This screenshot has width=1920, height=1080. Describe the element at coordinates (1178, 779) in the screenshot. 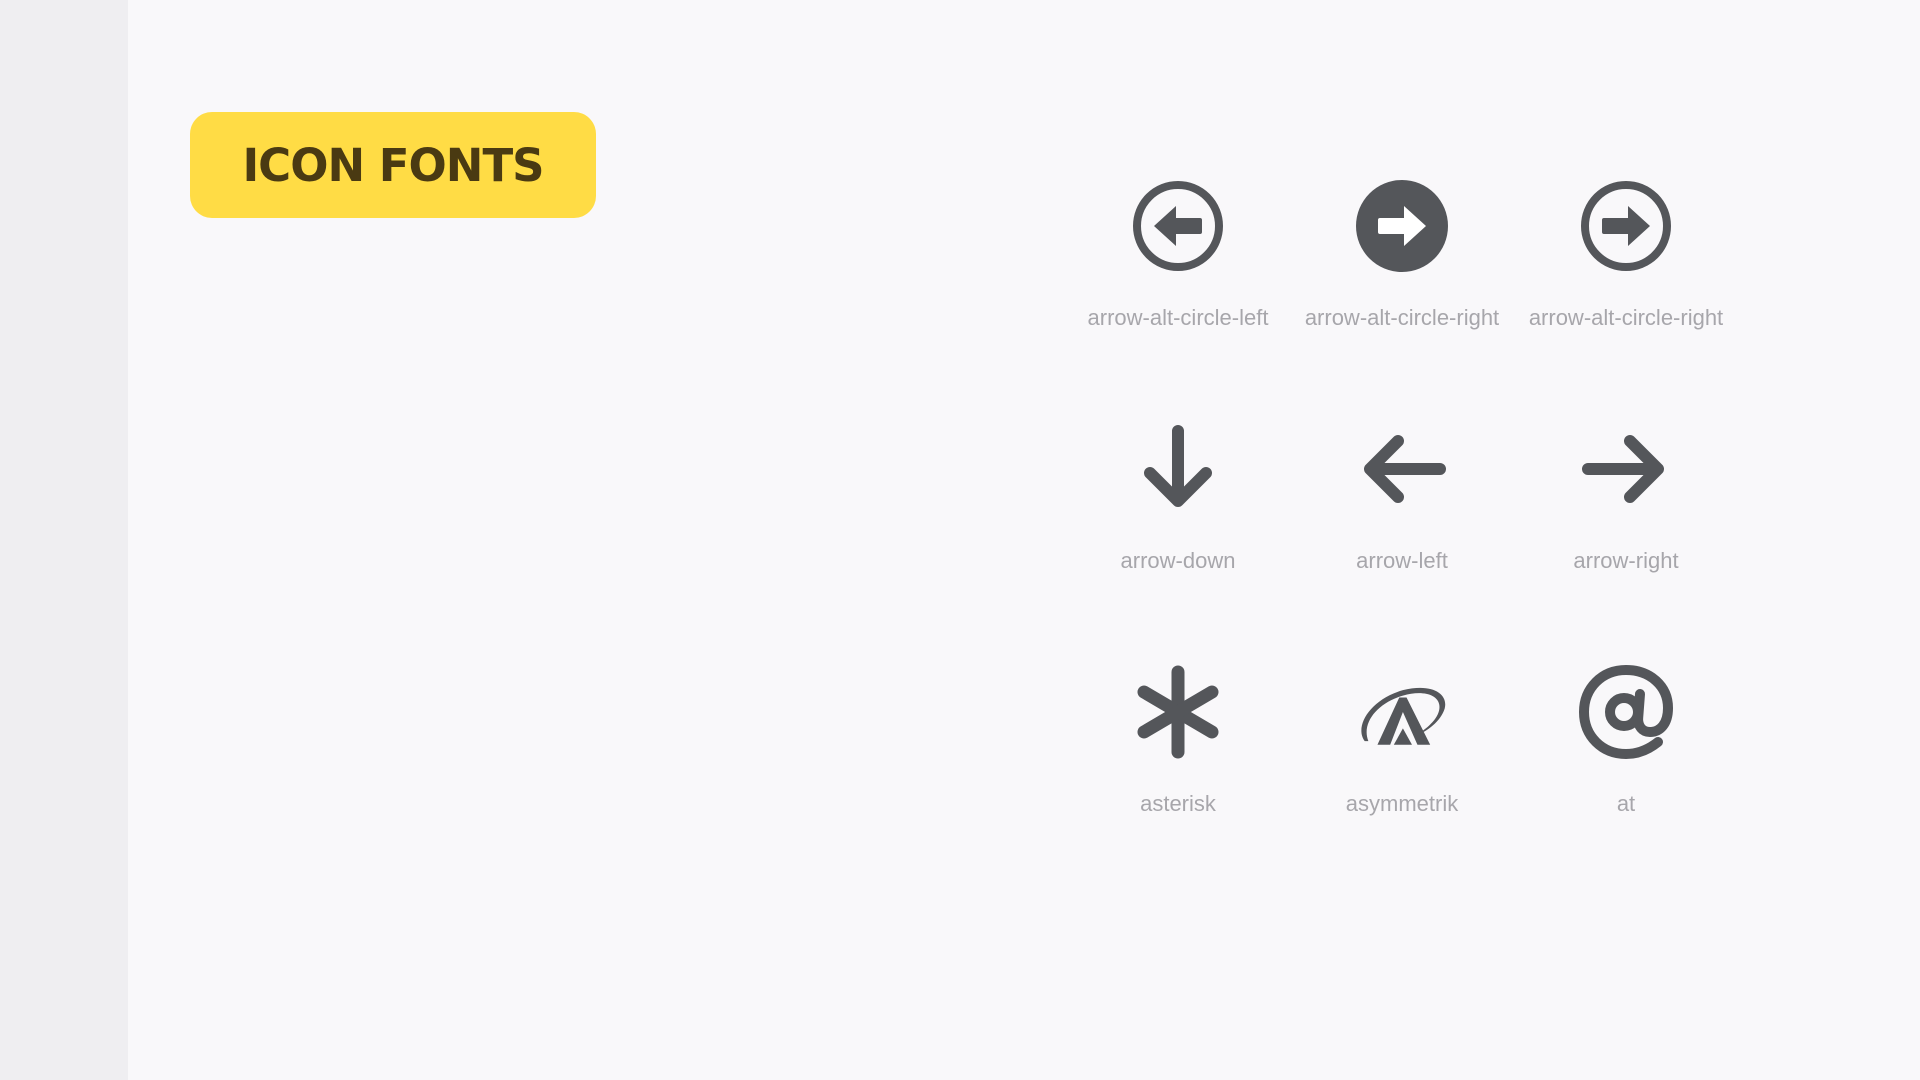

I see `icon-card: asterisk` at that location.